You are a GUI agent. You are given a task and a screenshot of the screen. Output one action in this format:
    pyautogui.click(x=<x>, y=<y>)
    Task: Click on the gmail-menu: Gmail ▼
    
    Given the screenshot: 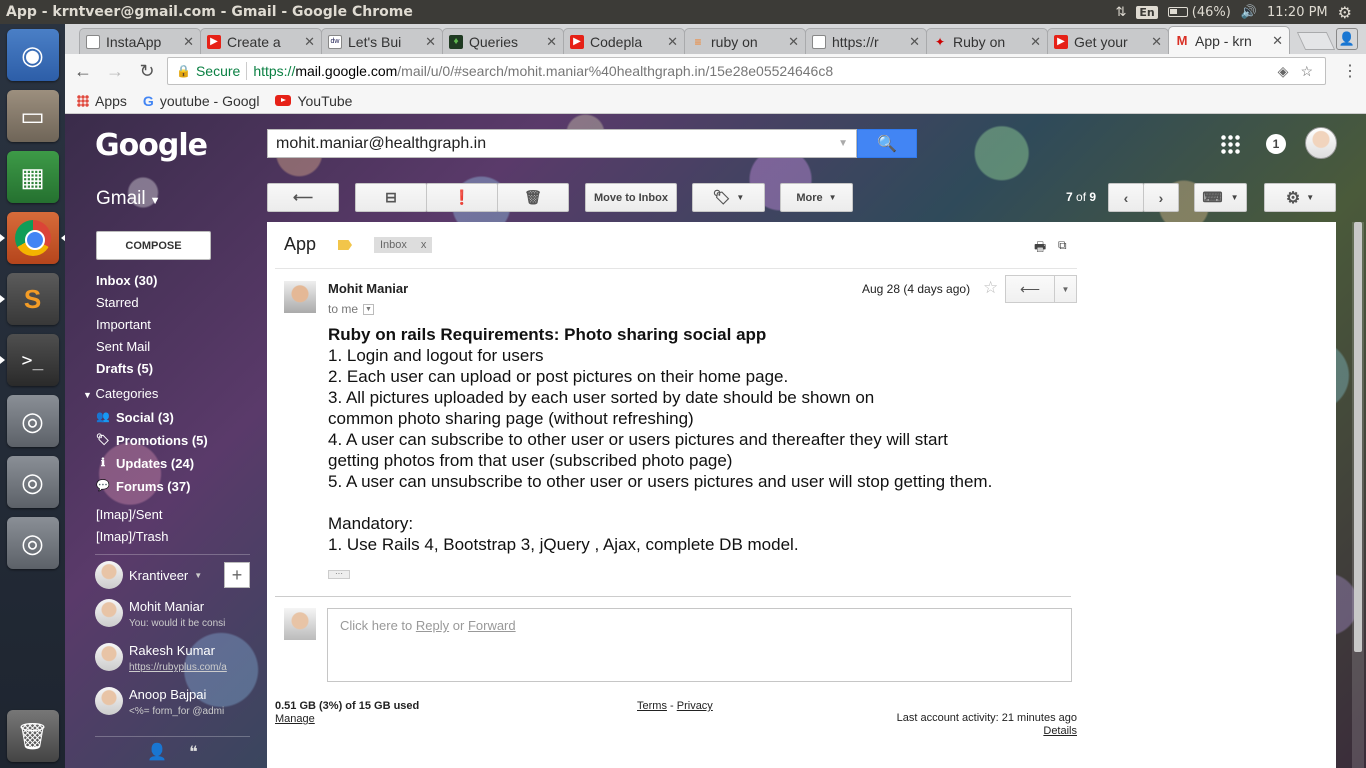 What is the action you would take?
    pyautogui.click(x=128, y=199)
    